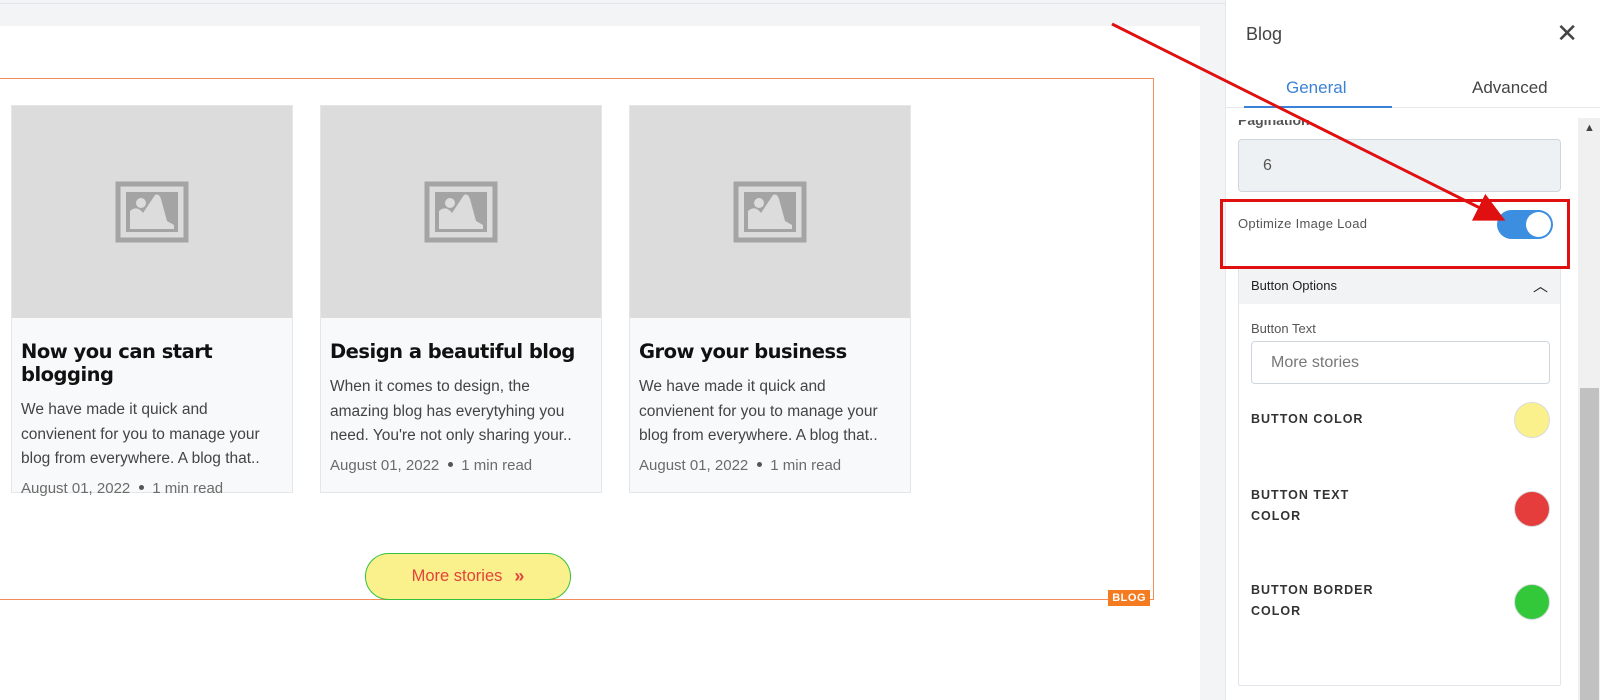 The width and height of the screenshot is (1600, 700). Describe the element at coordinates (1399, 165) in the screenshot. I see `pagination-input: 6` at that location.